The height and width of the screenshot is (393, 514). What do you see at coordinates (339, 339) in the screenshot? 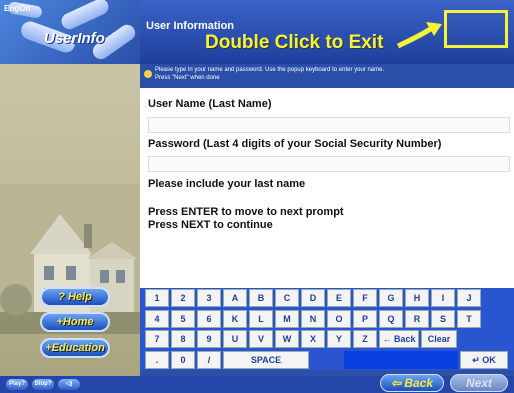
I see `key-y: Y` at bounding box center [339, 339].